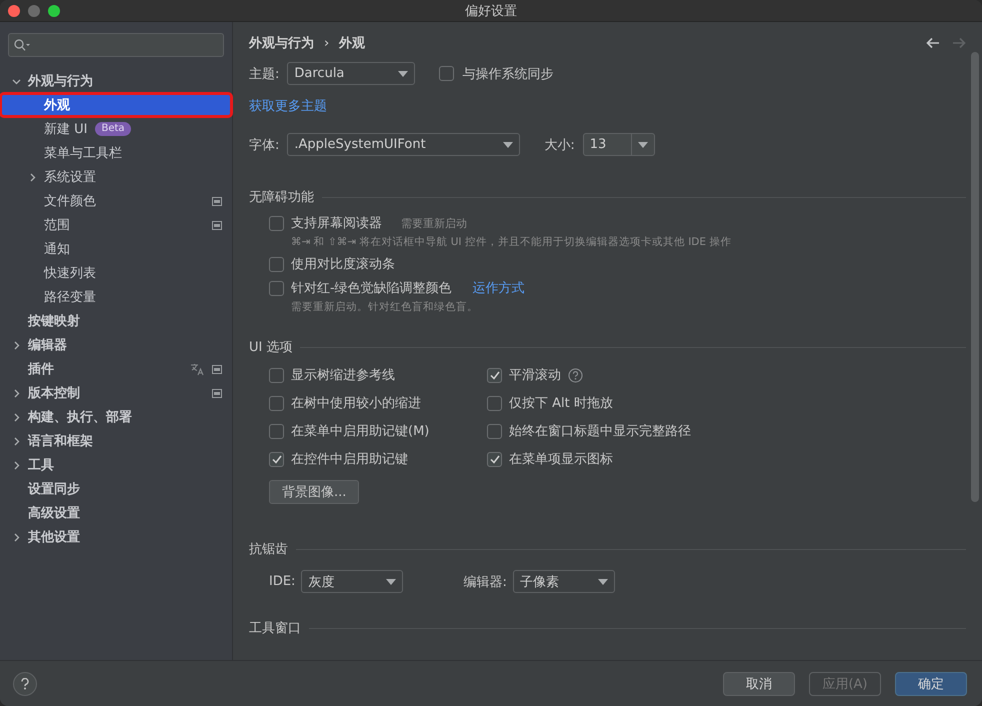 This screenshot has width=982, height=706. Describe the element at coordinates (491, 11) in the screenshot. I see `window-title: 偏好设置` at that location.